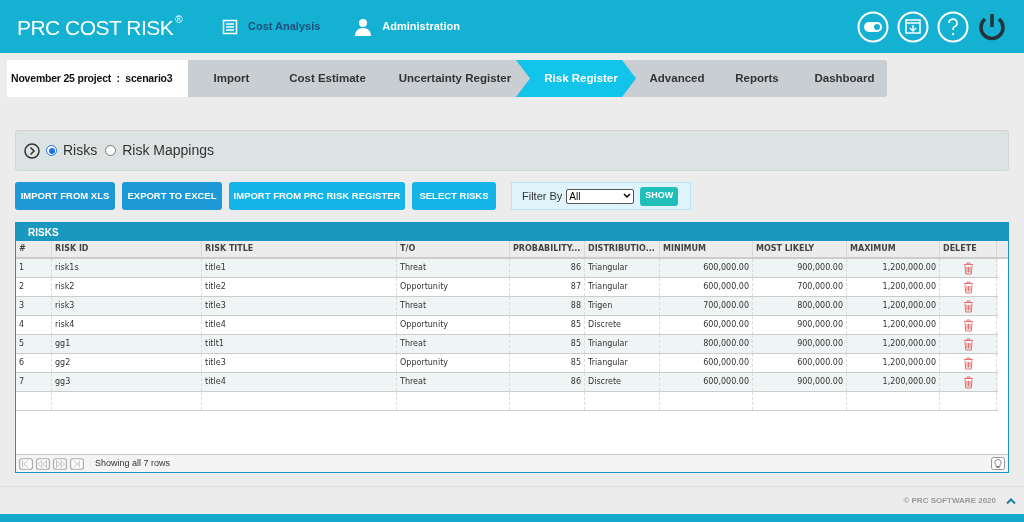 This screenshot has height=522, width=1024. I want to click on step-tab: Dashboard, so click(839, 78).